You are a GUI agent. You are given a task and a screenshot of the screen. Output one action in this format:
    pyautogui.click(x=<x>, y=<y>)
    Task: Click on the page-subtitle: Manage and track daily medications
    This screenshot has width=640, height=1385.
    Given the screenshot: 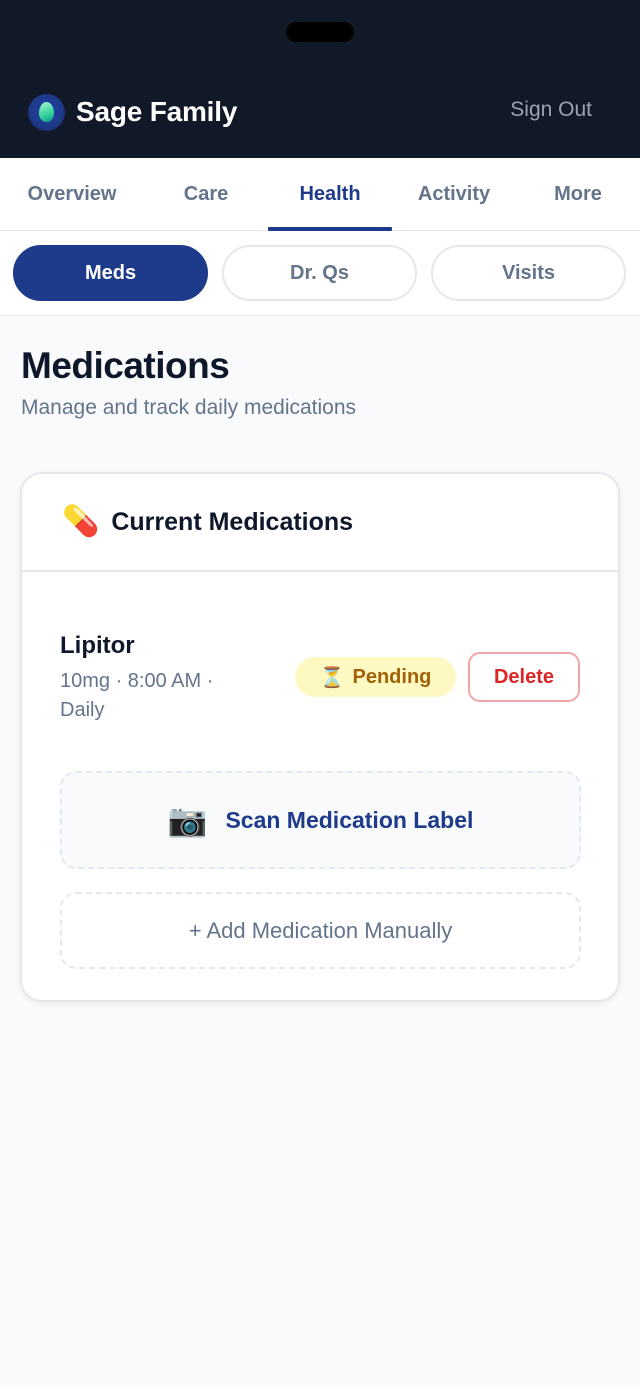 What is the action you would take?
    pyautogui.click(x=189, y=407)
    